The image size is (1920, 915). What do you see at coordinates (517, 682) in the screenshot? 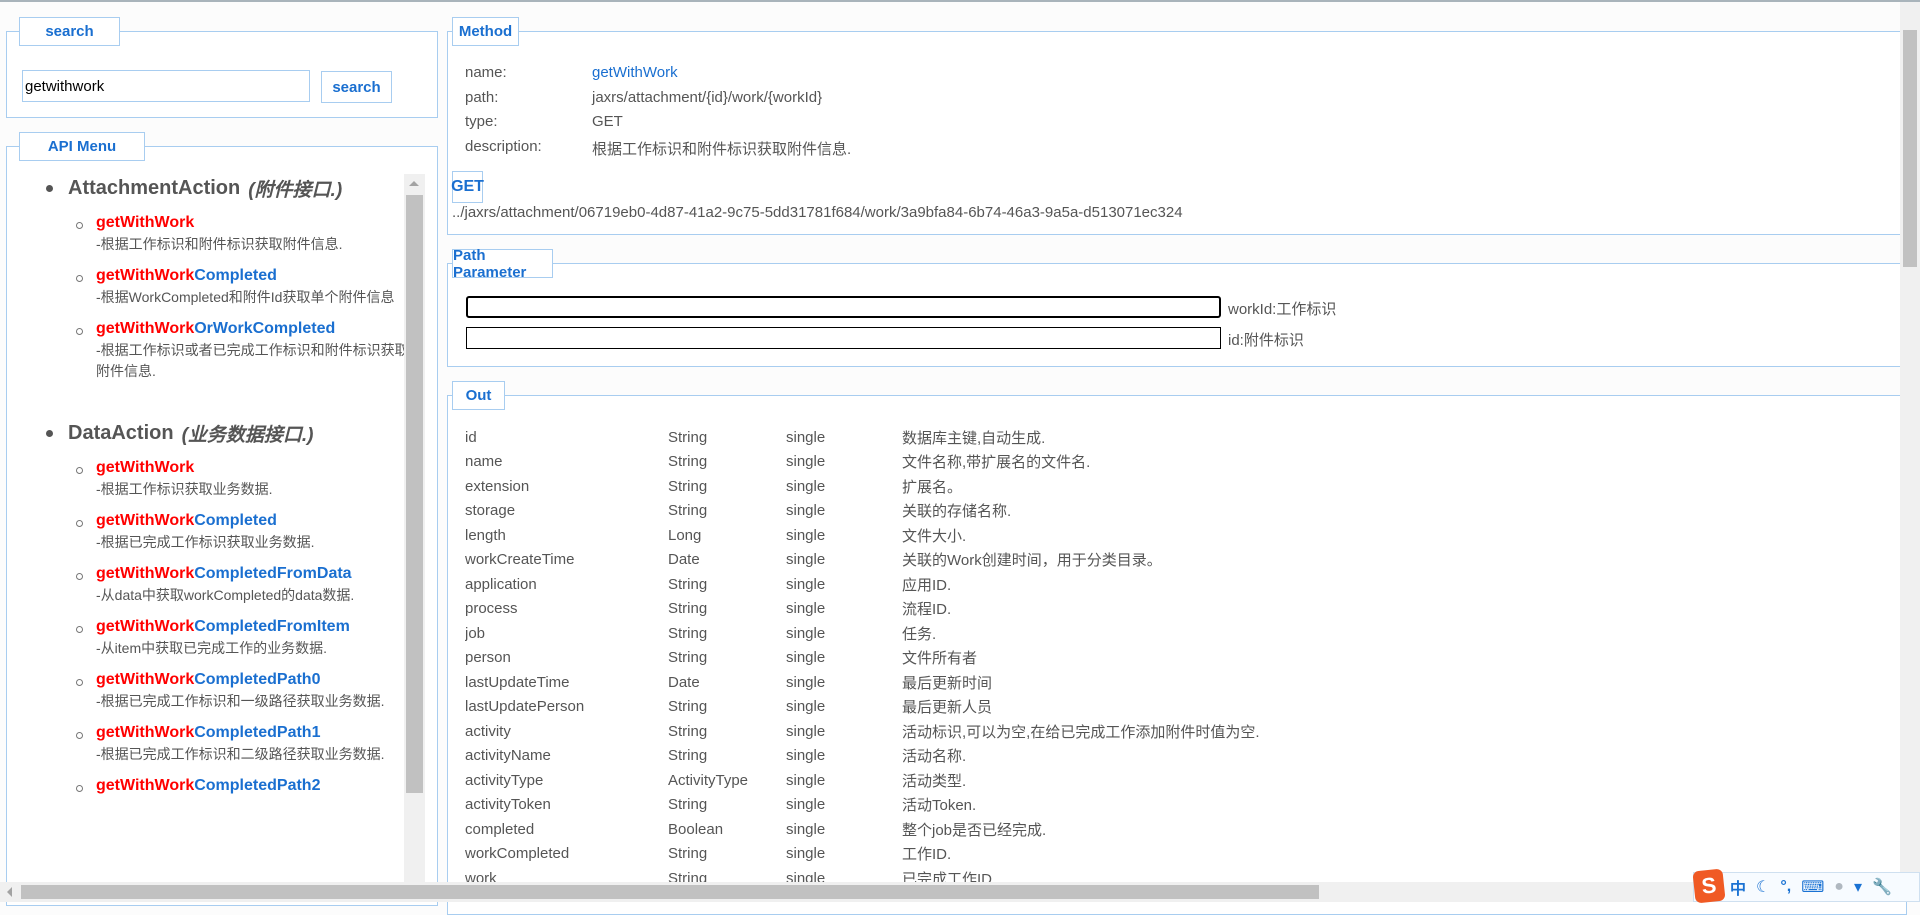
I see `field-name: lastUpdateTime` at bounding box center [517, 682].